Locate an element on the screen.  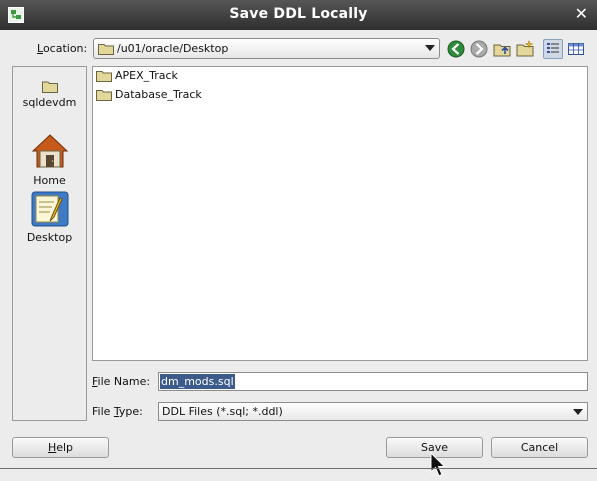
back-icon is located at coordinates (456, 49).